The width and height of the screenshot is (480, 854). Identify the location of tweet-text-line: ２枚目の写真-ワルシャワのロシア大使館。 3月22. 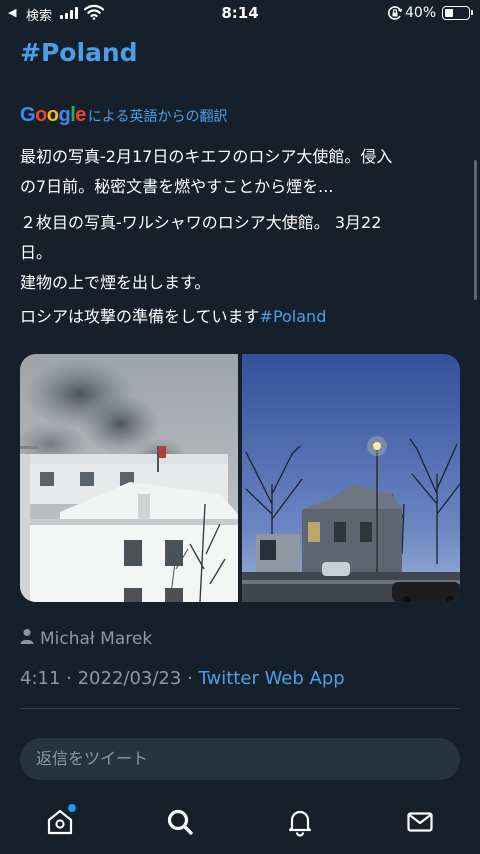
(201, 222).